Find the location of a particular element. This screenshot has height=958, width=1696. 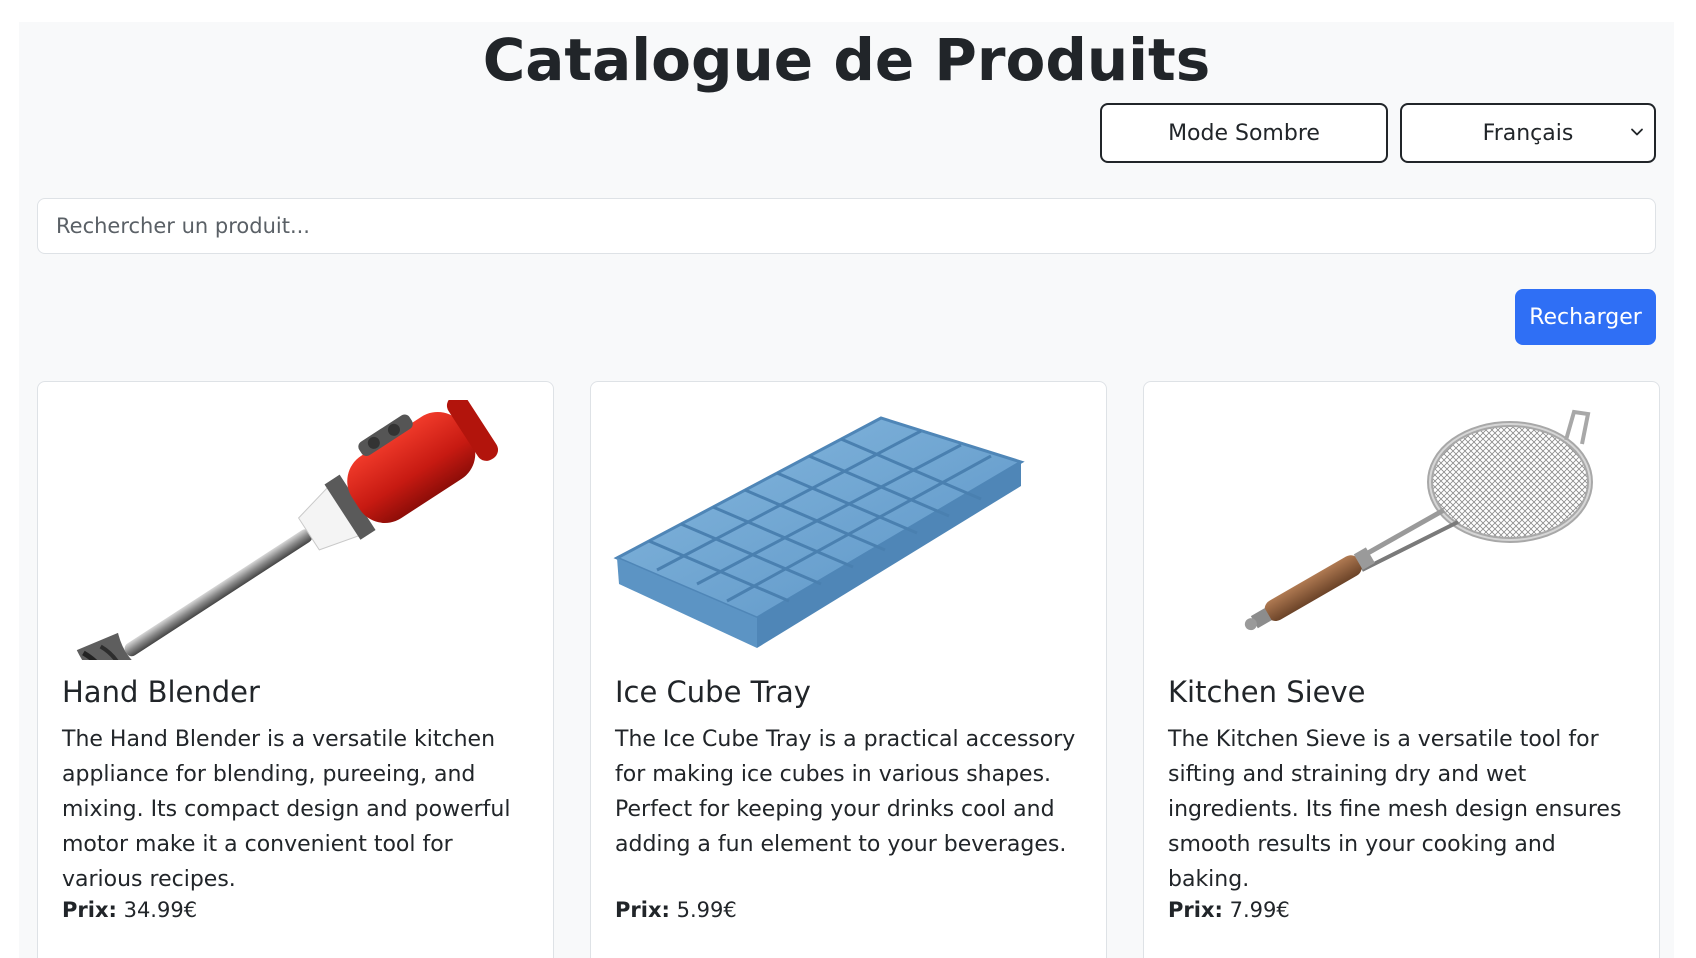

language-selected-value: Français is located at coordinates (1528, 133).